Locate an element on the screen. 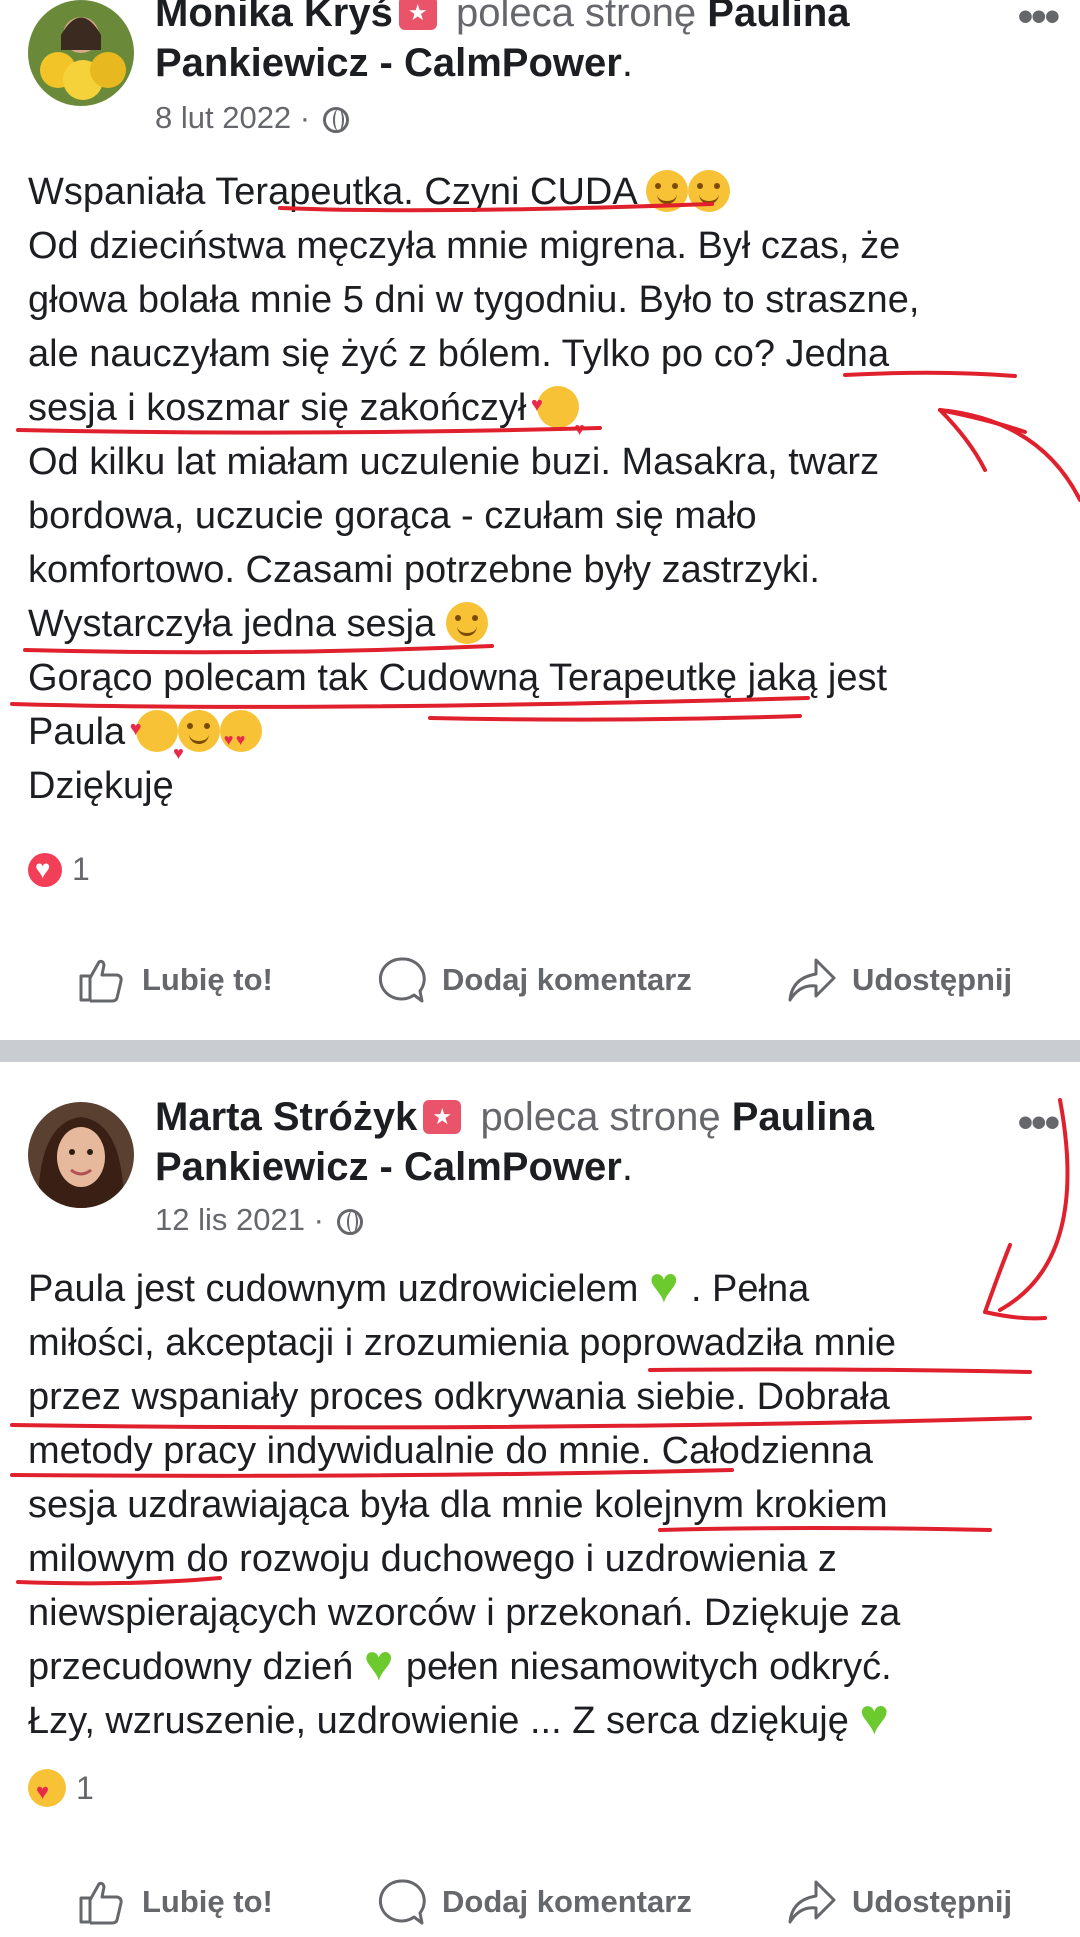 The width and height of the screenshot is (1080, 1937). text-line: miłości, akceptacji i zrozumienia is located at coordinates (304, 1343).